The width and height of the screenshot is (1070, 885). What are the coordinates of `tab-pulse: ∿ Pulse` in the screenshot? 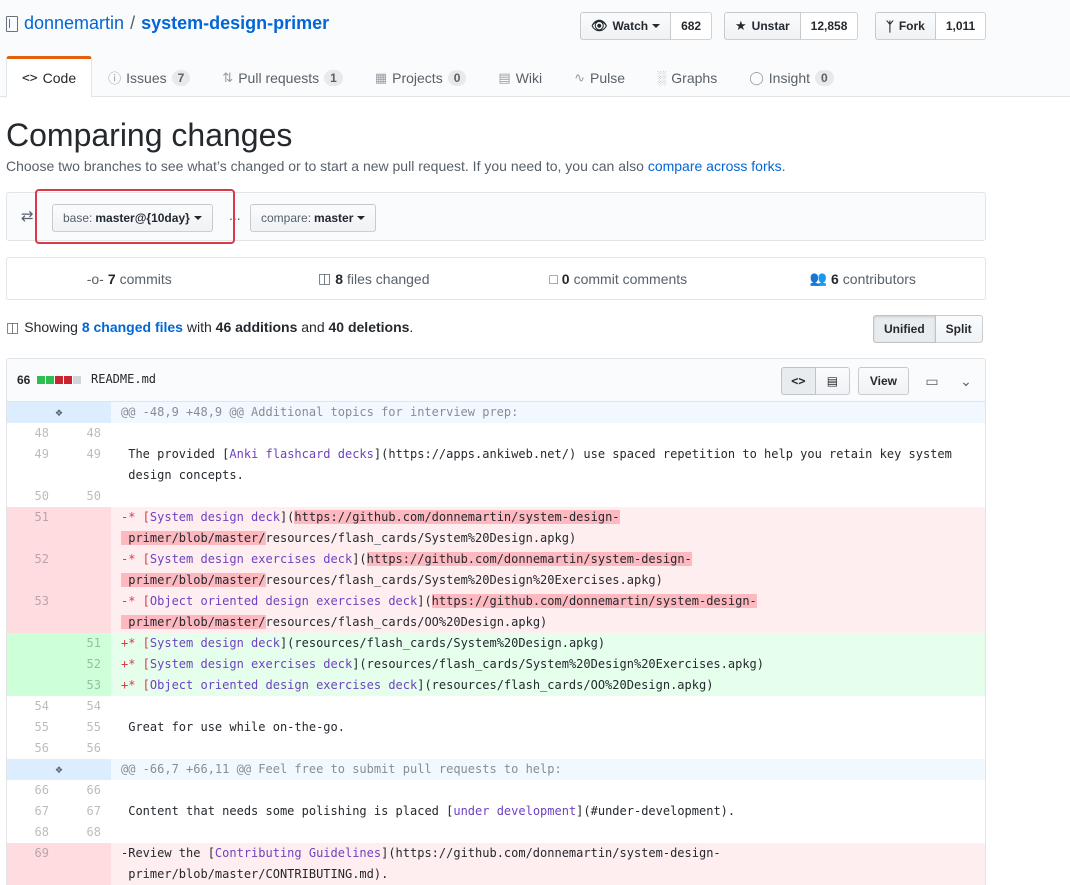 It's located at (599, 76).